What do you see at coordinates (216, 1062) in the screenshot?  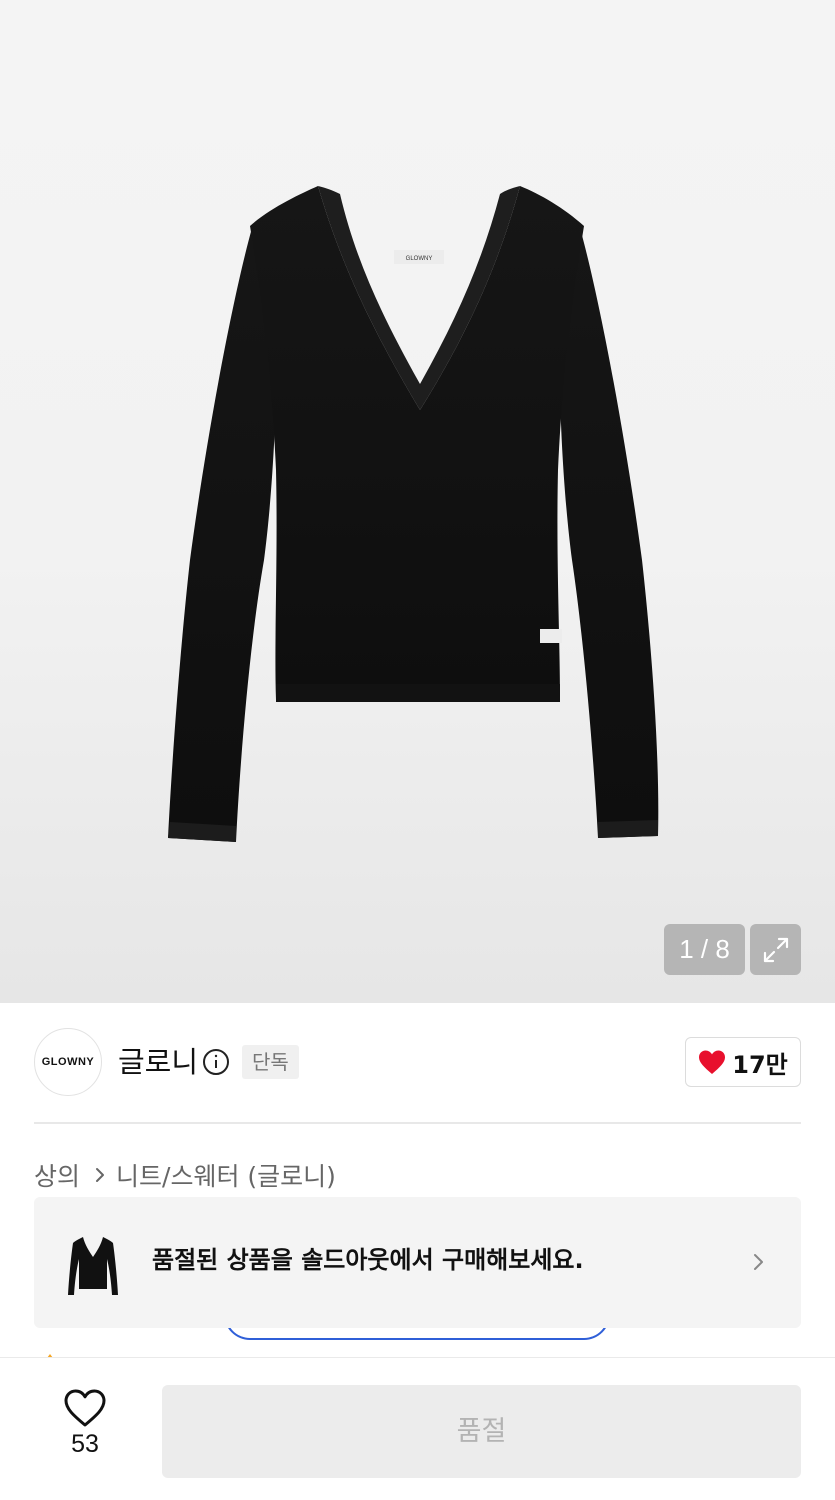 I see `info-icon` at bounding box center [216, 1062].